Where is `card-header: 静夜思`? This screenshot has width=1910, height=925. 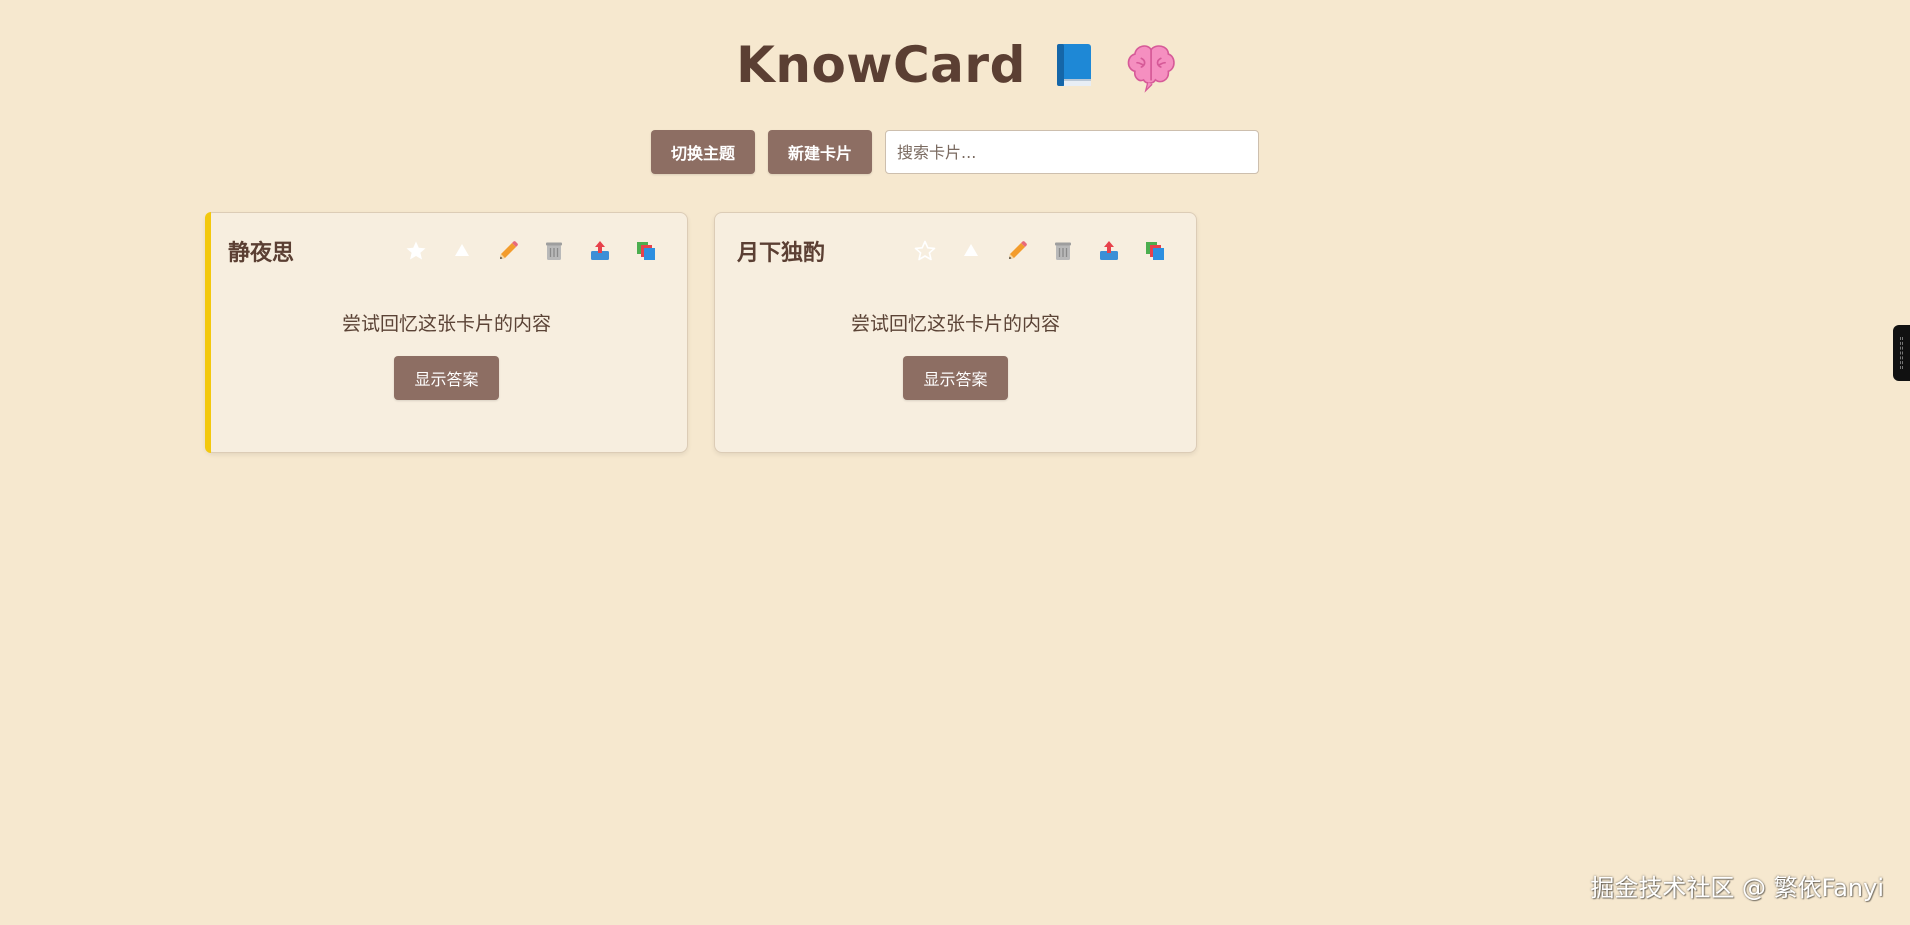 card-header: 静夜思 is located at coordinates (446, 251).